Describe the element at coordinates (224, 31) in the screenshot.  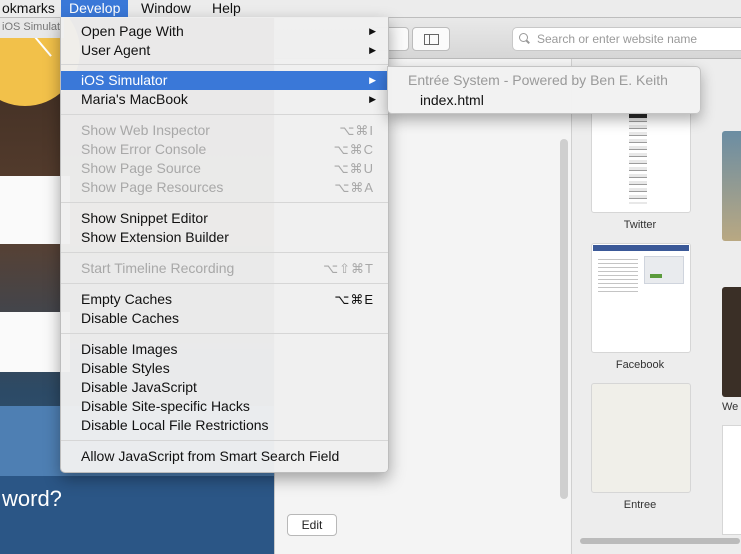
I see `menu-item-open-page-with: Open Page With ▶` at that location.